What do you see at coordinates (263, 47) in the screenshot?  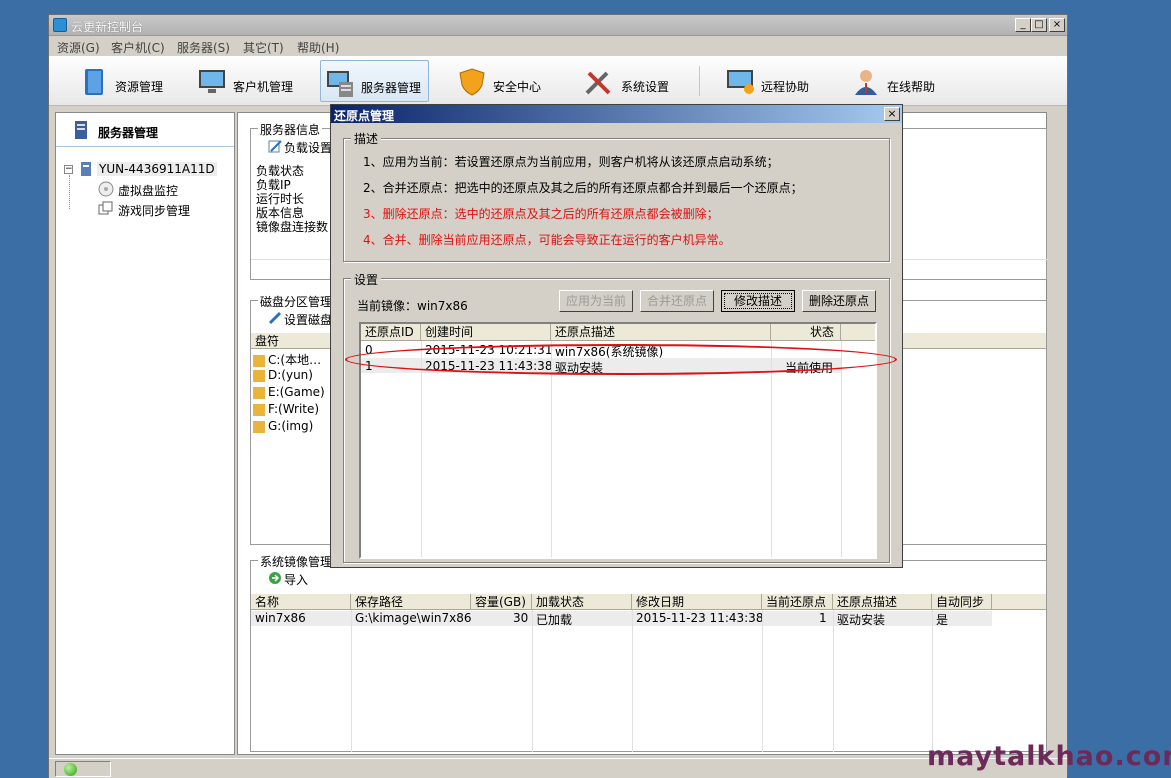 I see `menu-other: 其它(T)` at bounding box center [263, 47].